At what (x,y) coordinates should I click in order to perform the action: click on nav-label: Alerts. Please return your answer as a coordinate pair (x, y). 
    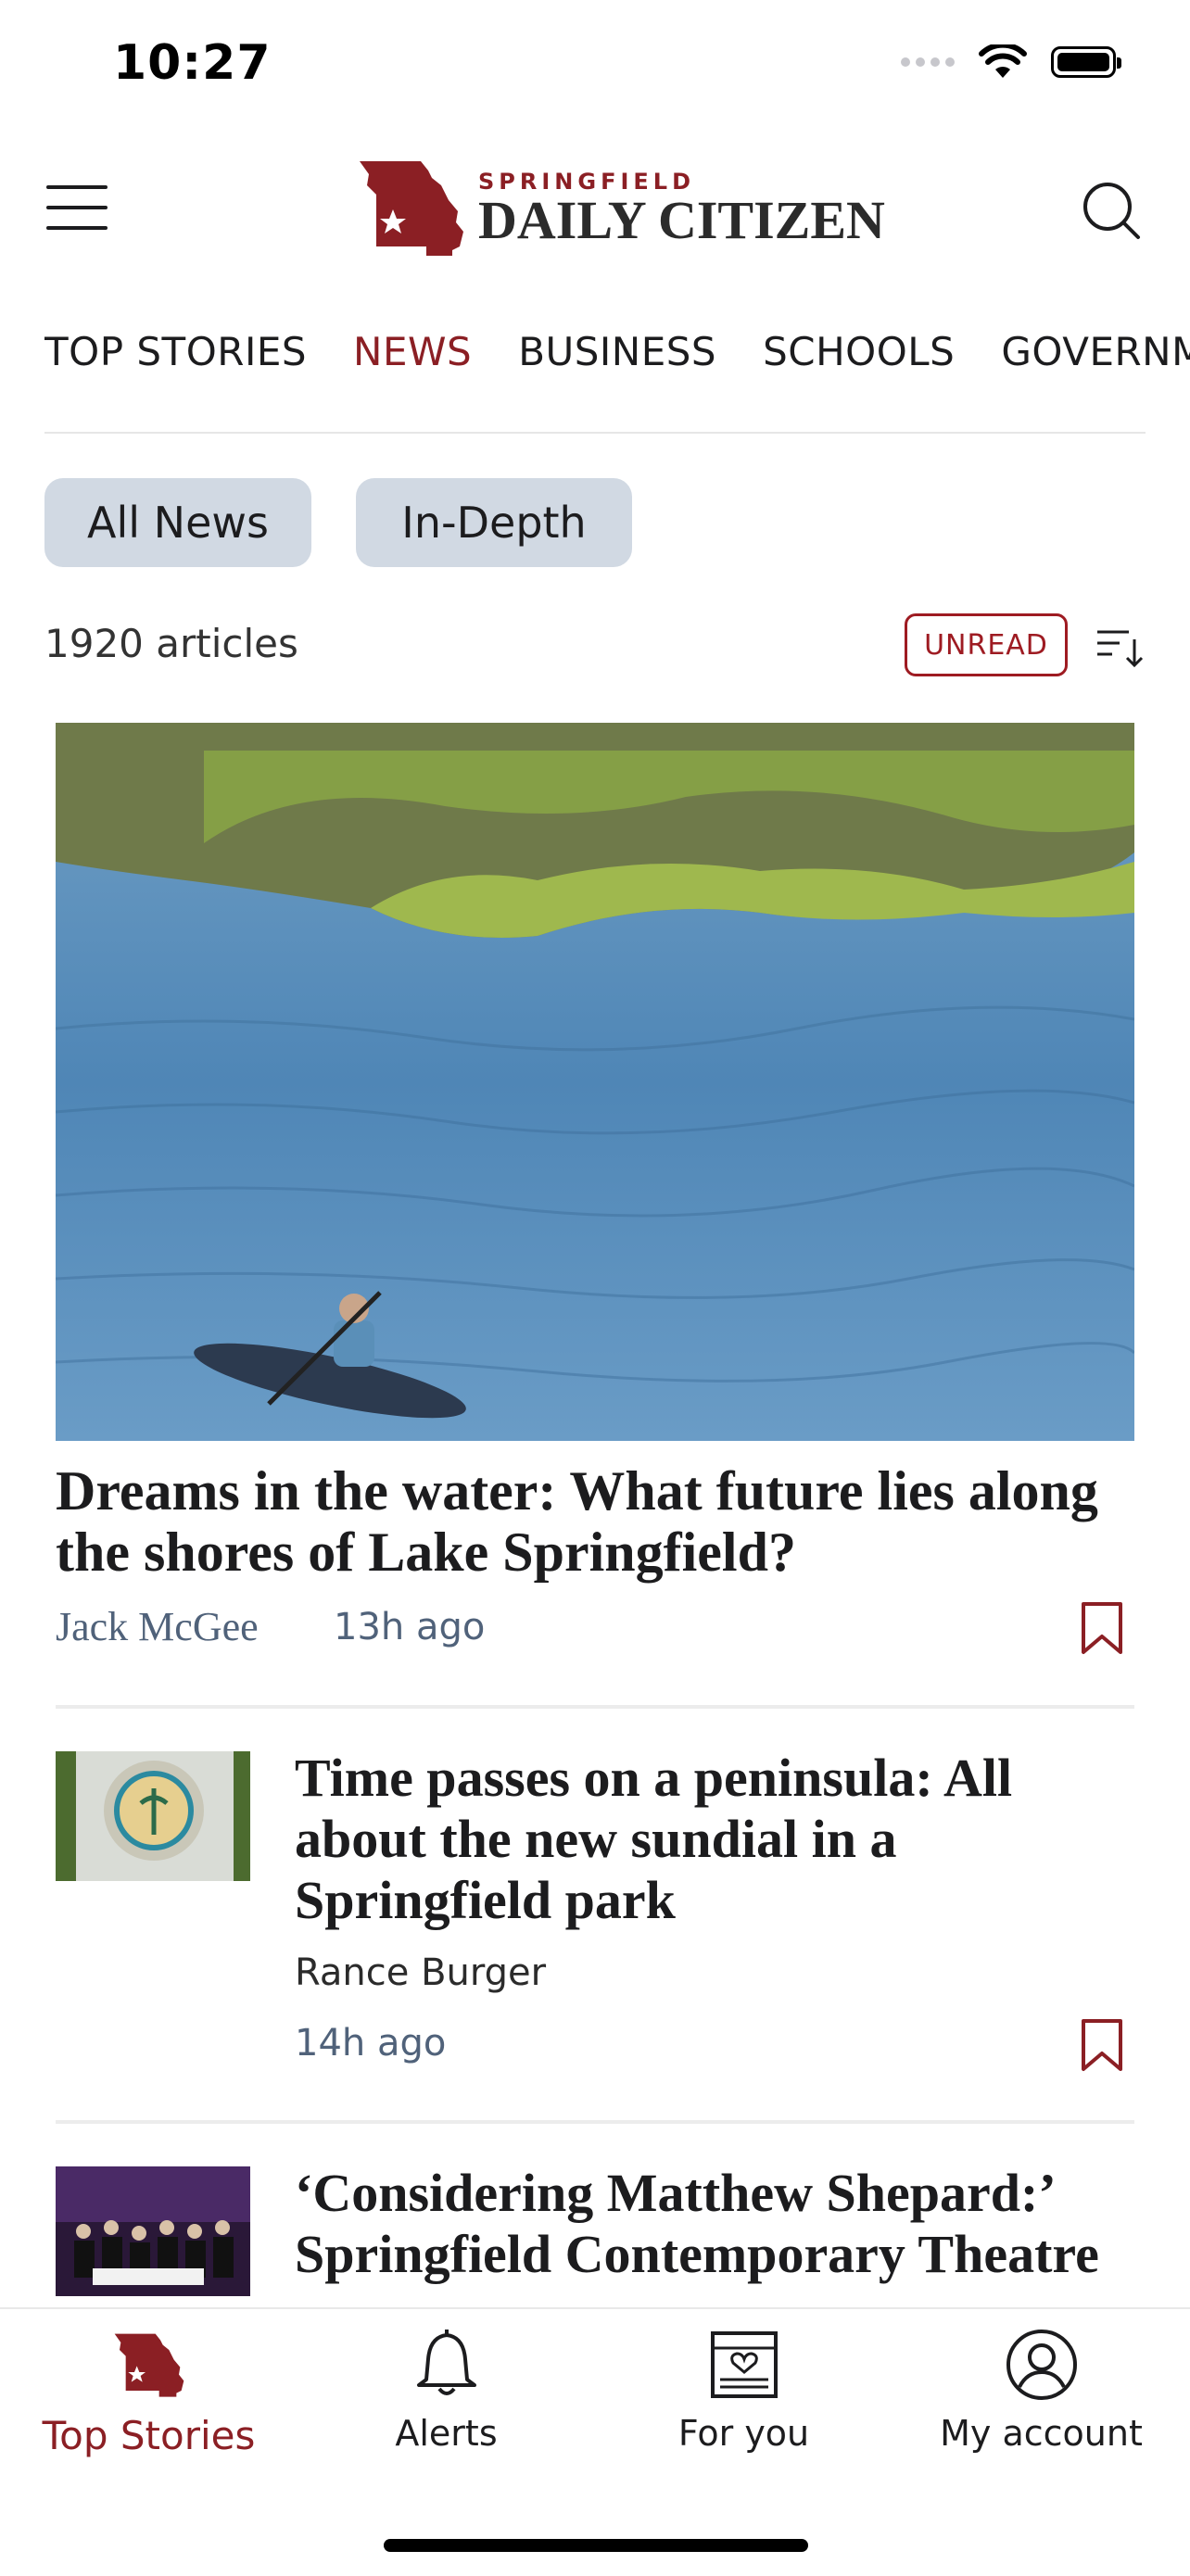
    Looking at the image, I should click on (446, 2433).